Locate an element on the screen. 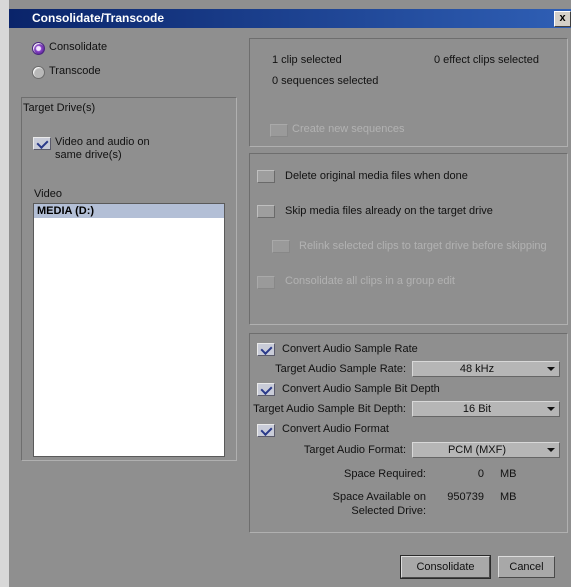 This screenshot has width=571, height=587. consolidate-group-label: Consolidate all clips in a group edit is located at coordinates (370, 281).